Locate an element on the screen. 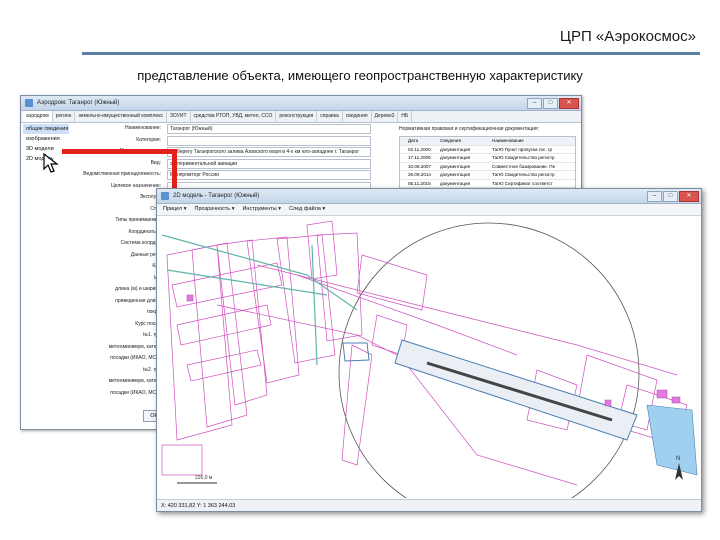 The image size is (720, 540). nav-item-1: изображения is located at coordinates (46, 139).